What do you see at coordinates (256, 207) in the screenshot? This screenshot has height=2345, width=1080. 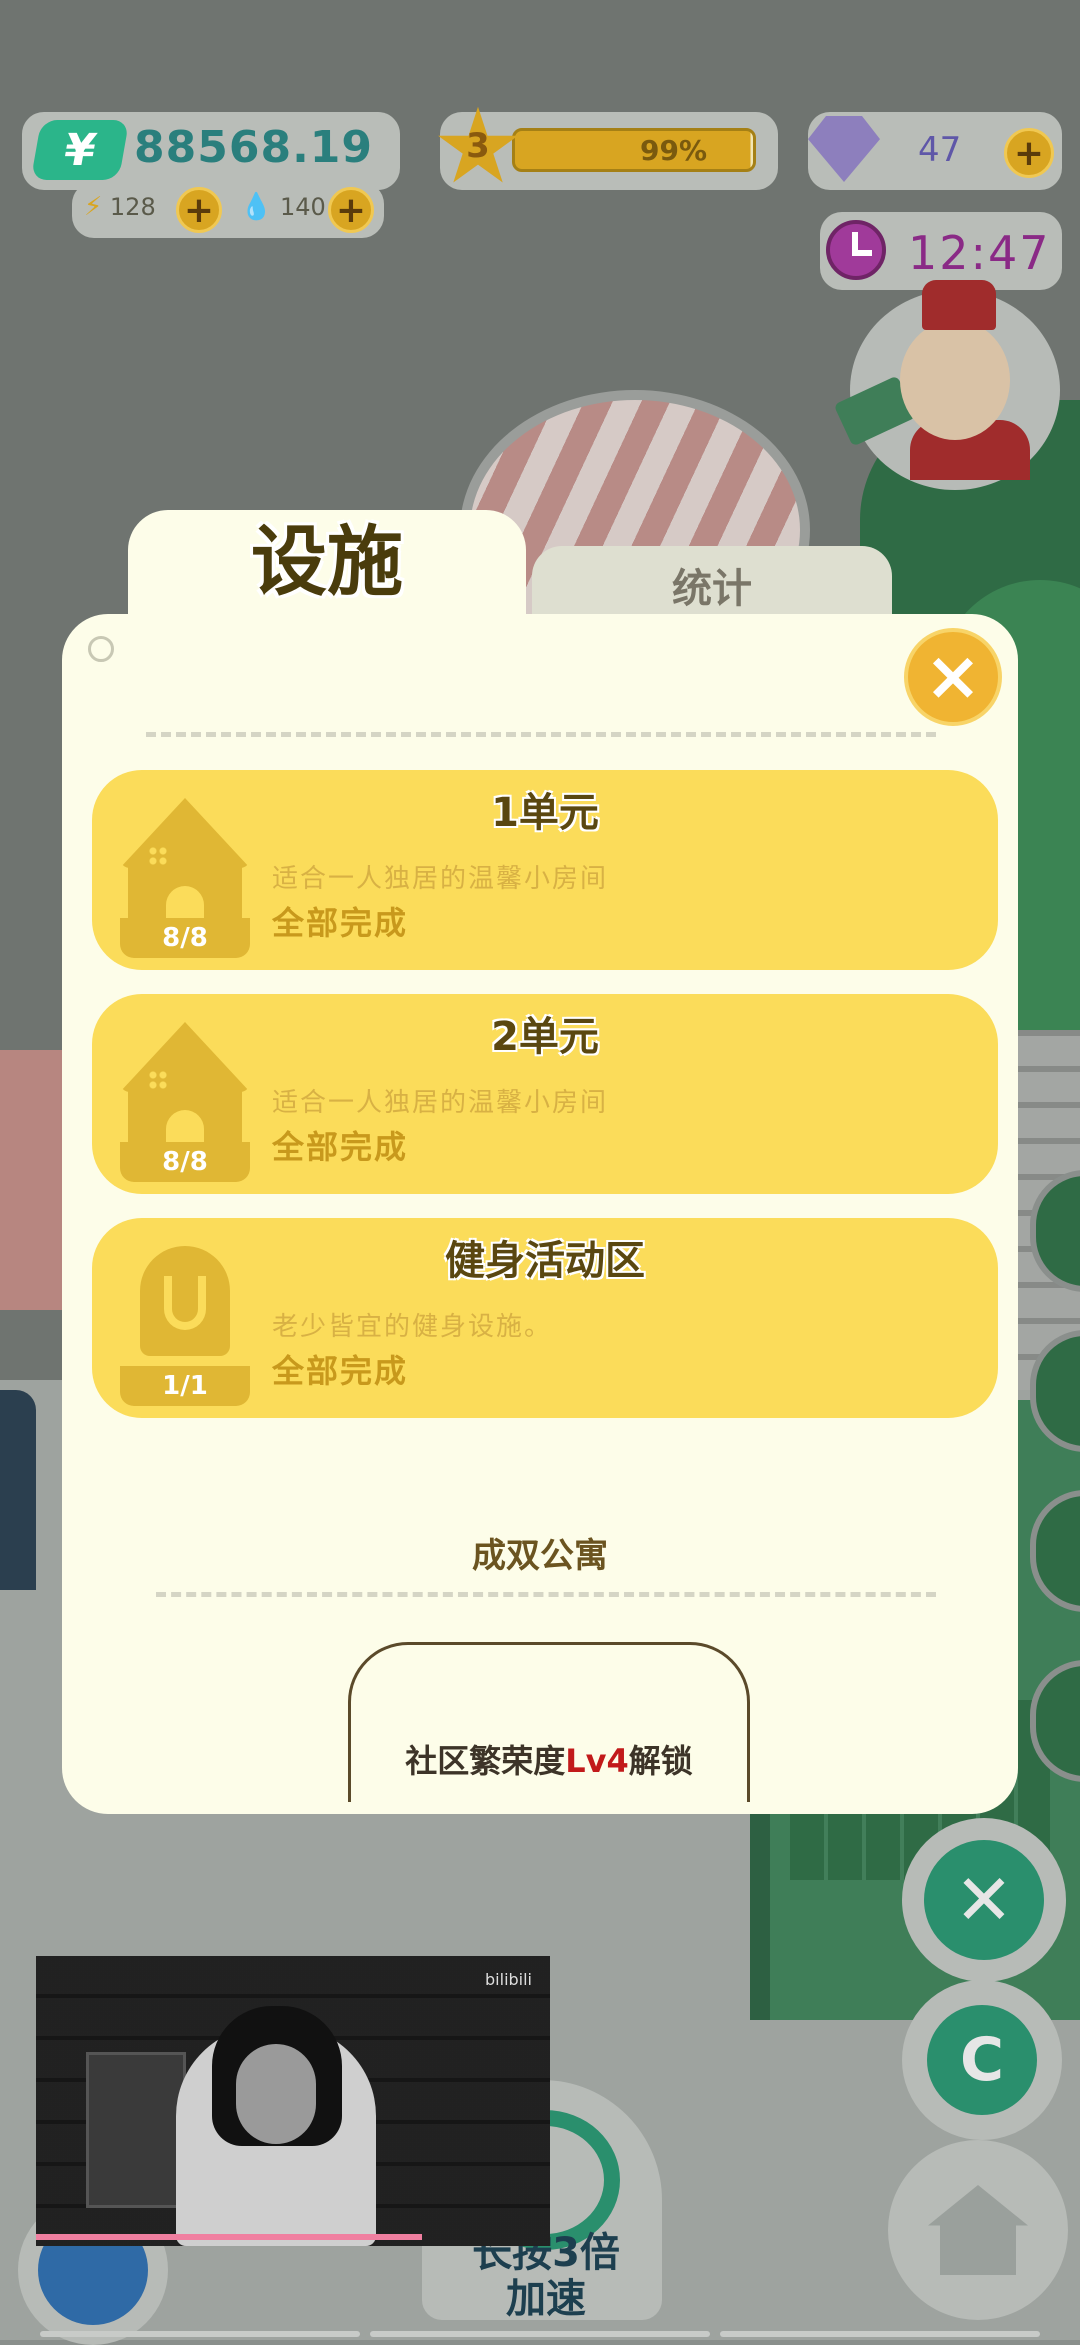 I see `water-drop-icon: 💧` at bounding box center [256, 207].